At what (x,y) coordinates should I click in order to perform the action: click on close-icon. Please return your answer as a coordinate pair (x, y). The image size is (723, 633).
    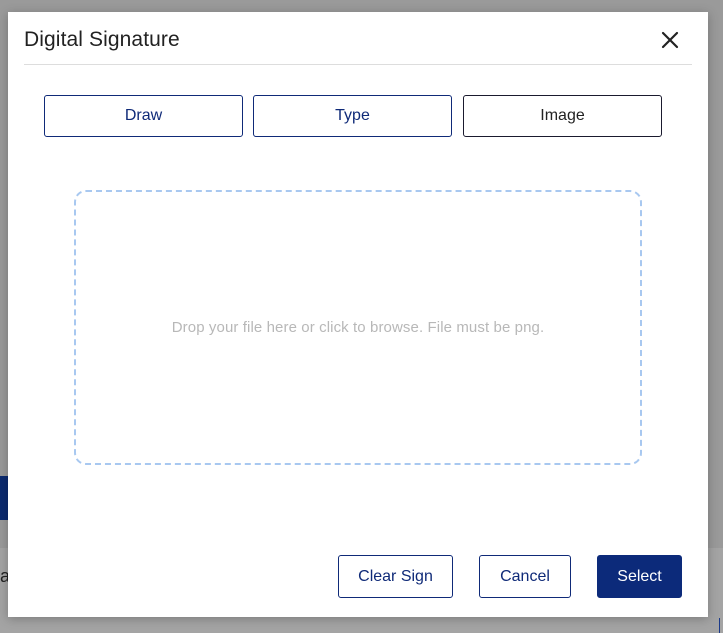
    Looking at the image, I should click on (670, 40).